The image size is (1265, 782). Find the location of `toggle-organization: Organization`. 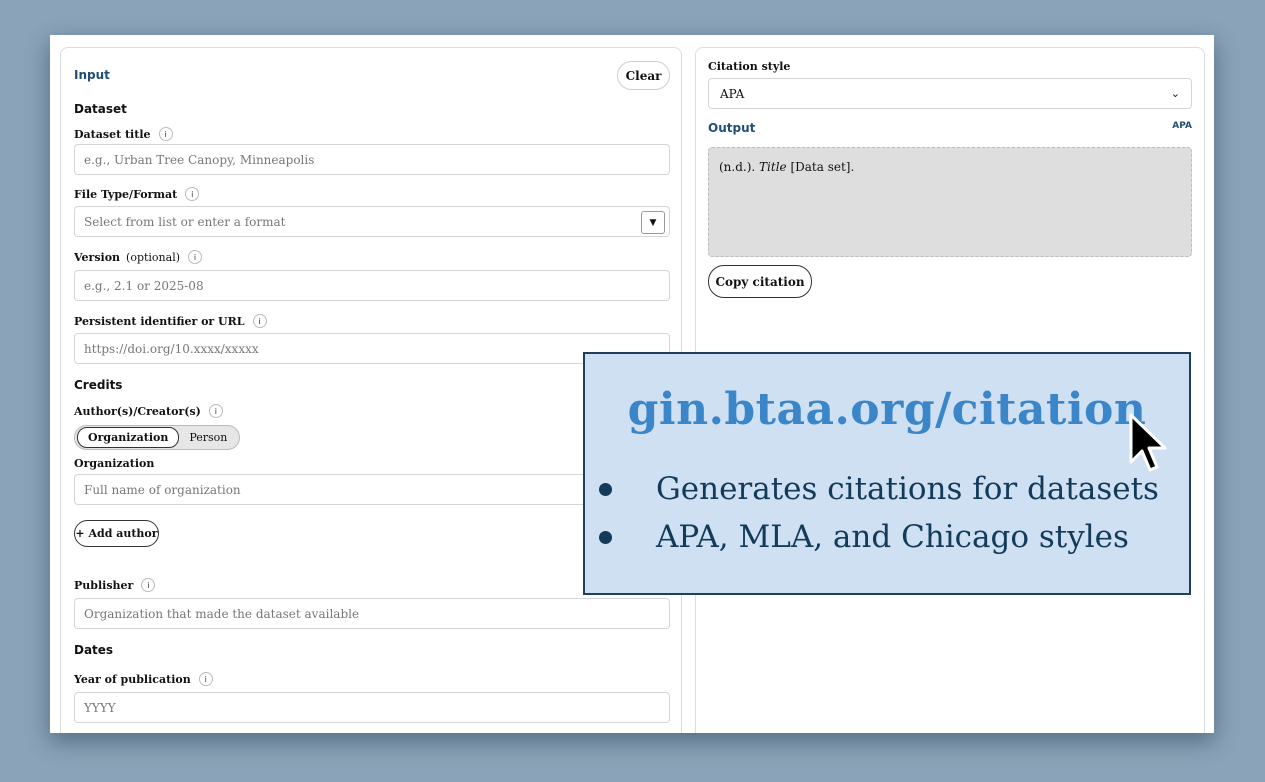

toggle-organization: Organization is located at coordinates (128, 437).